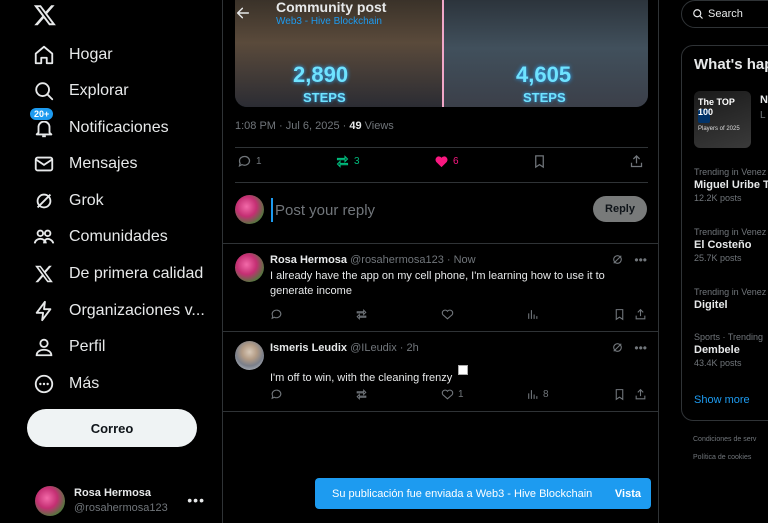 The width and height of the screenshot is (768, 523). What do you see at coordinates (718, 198) in the screenshot?
I see `trend-count: 12.2K posts` at bounding box center [718, 198].